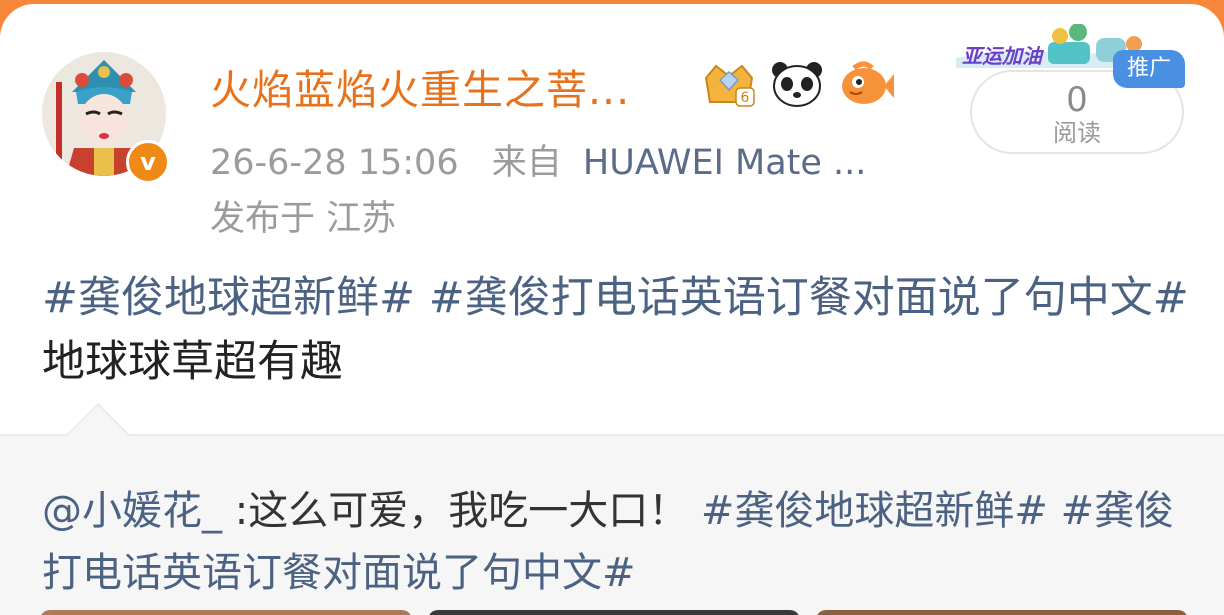 This screenshot has width=1224, height=615. I want to click on fish-icon, so click(865, 84).